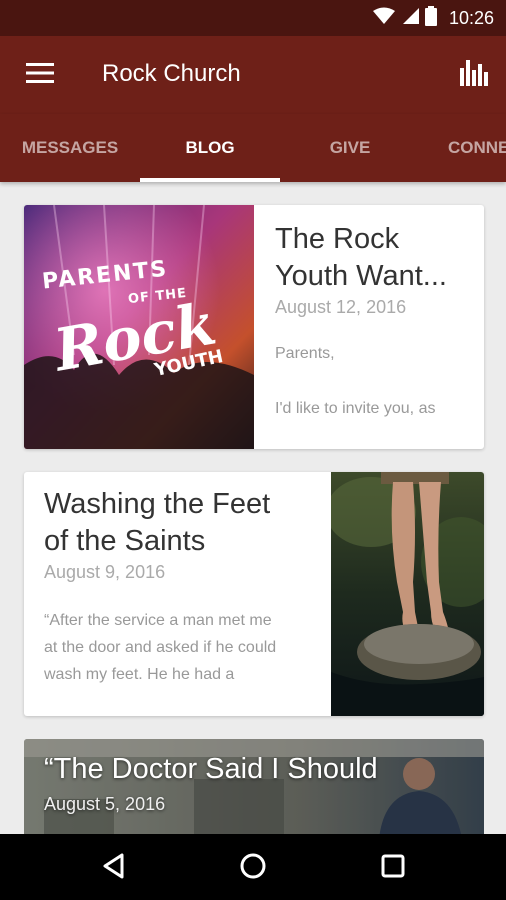  Describe the element at coordinates (253, 75) in the screenshot. I see `app-bar: Rock Church` at that location.